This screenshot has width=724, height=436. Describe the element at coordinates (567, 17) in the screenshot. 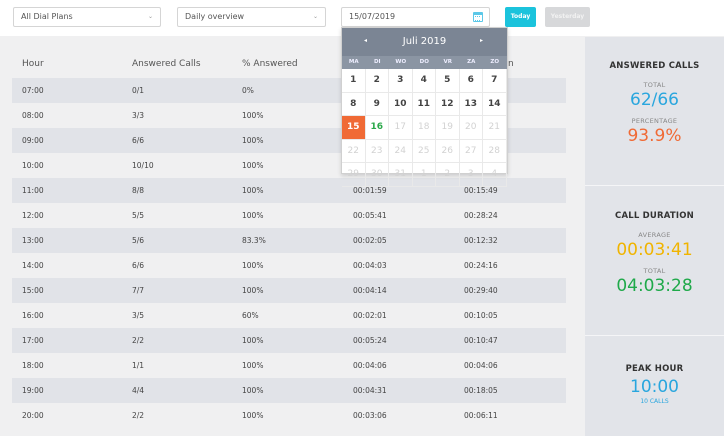

I see `yesterday-button: Yesterday` at that location.